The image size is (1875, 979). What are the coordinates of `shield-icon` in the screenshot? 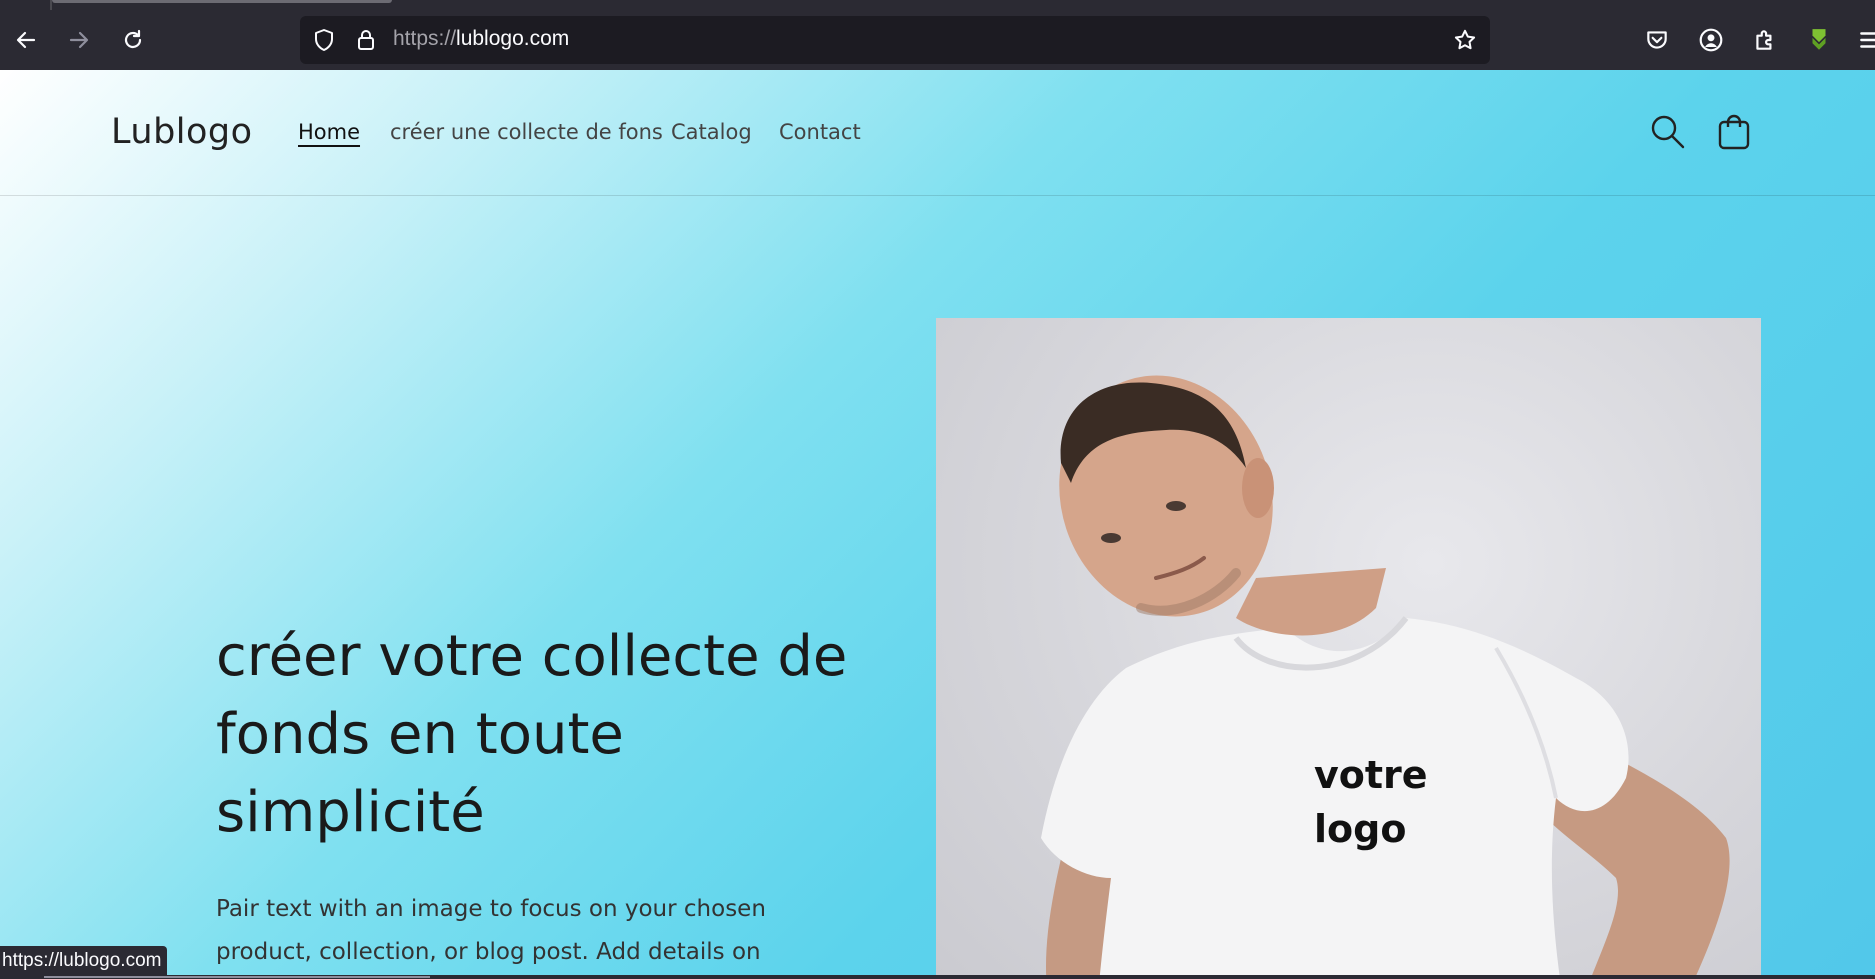 It's located at (324, 40).